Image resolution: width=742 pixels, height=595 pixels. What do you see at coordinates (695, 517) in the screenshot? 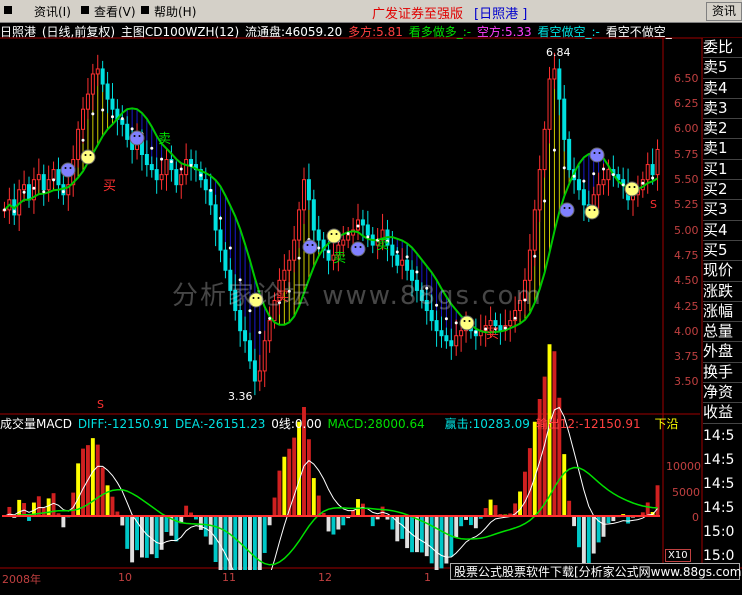
I see `macd-tick: 0` at bounding box center [695, 517].